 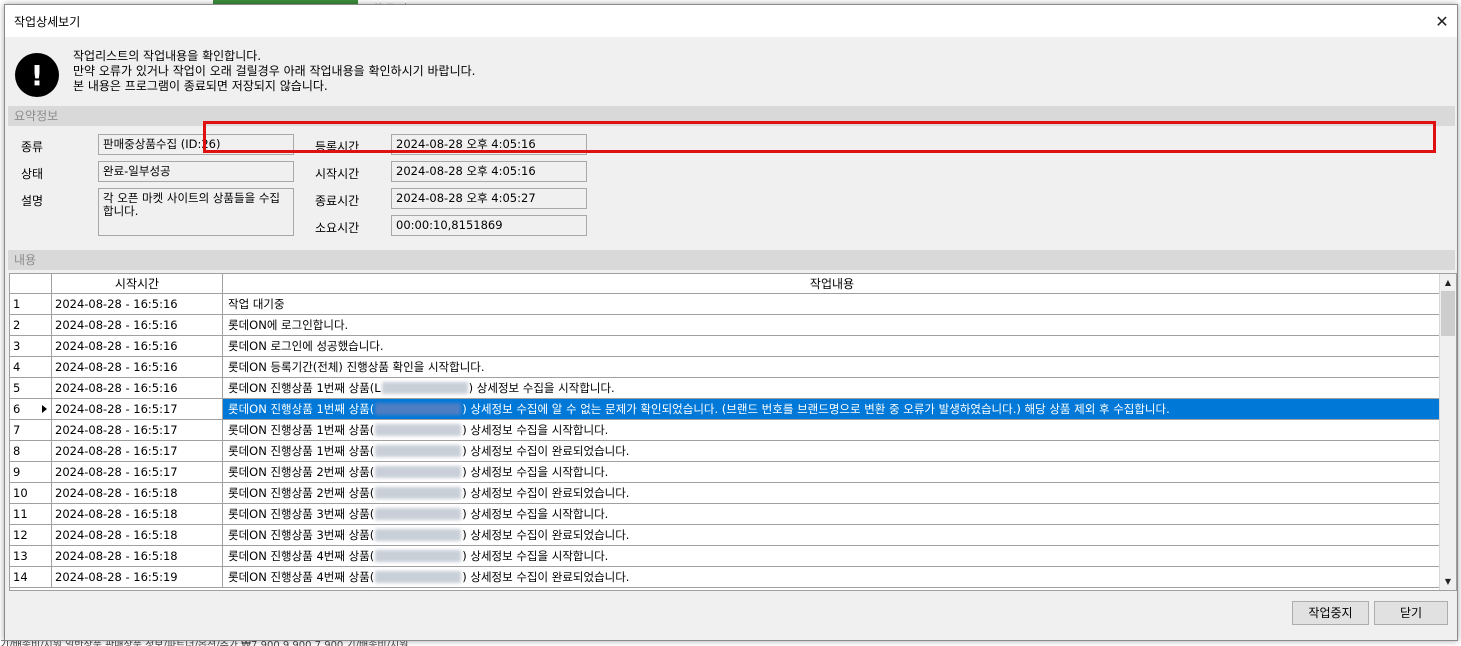 I want to click on row-job-content: 롯데ON 진행상품 3번째 상품( ) 상세정보 수집이 완료되었습니다., so click(x=832, y=535).